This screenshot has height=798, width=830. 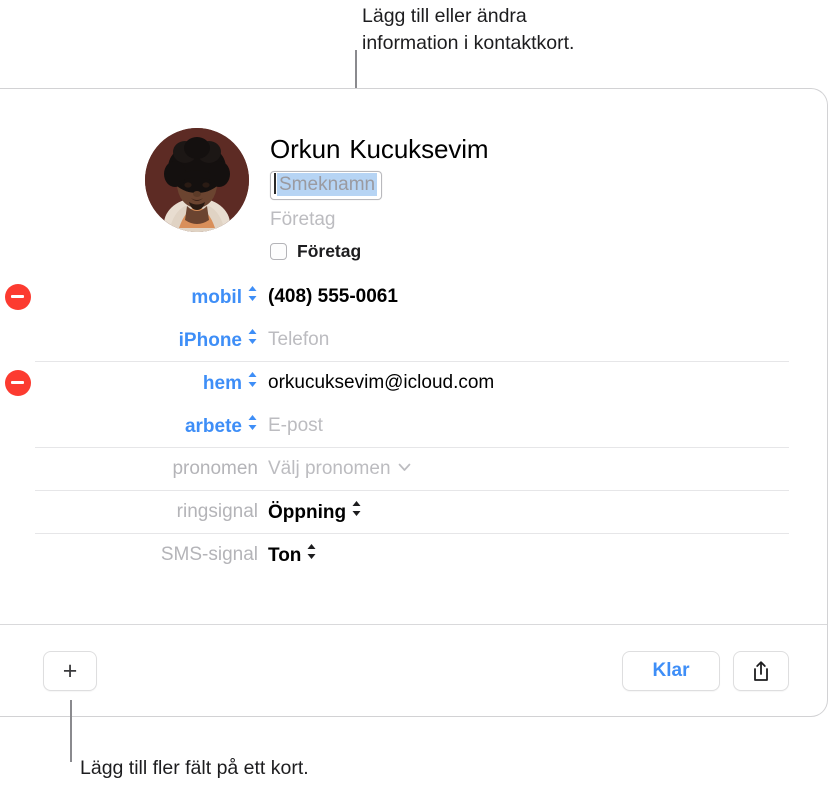 I want to click on contact-full-name: Orkun Kucuksevim, so click(x=530, y=149).